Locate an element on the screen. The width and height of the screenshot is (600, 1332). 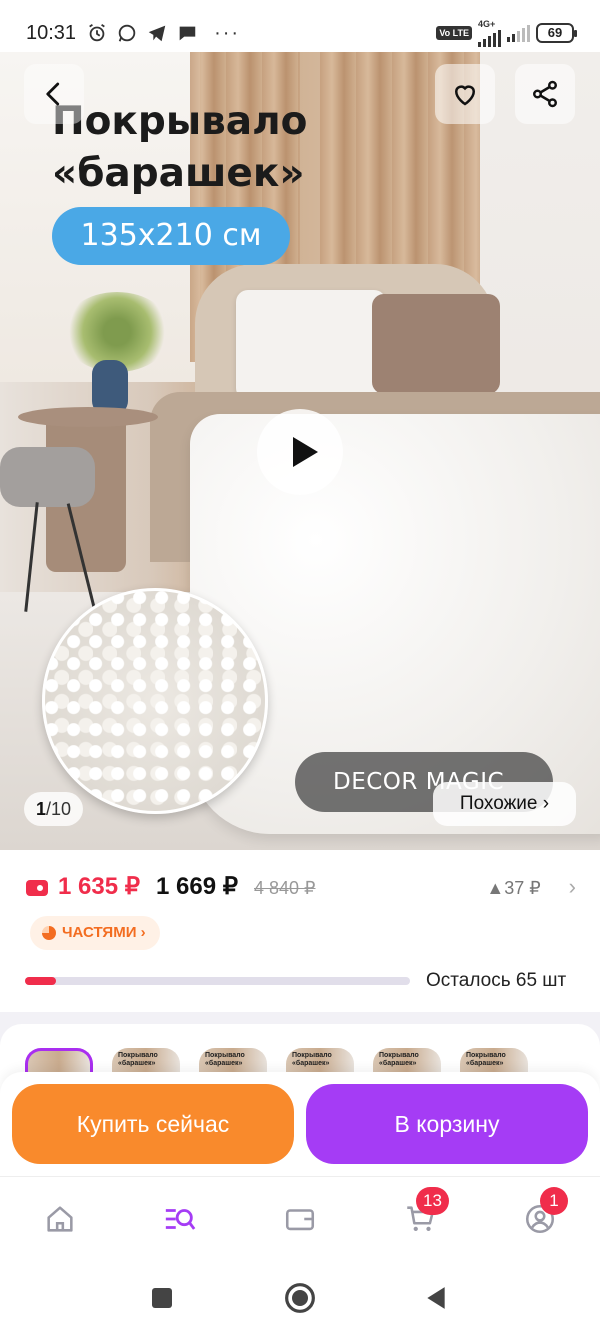
telegram-icon is located at coordinates (157, 33).